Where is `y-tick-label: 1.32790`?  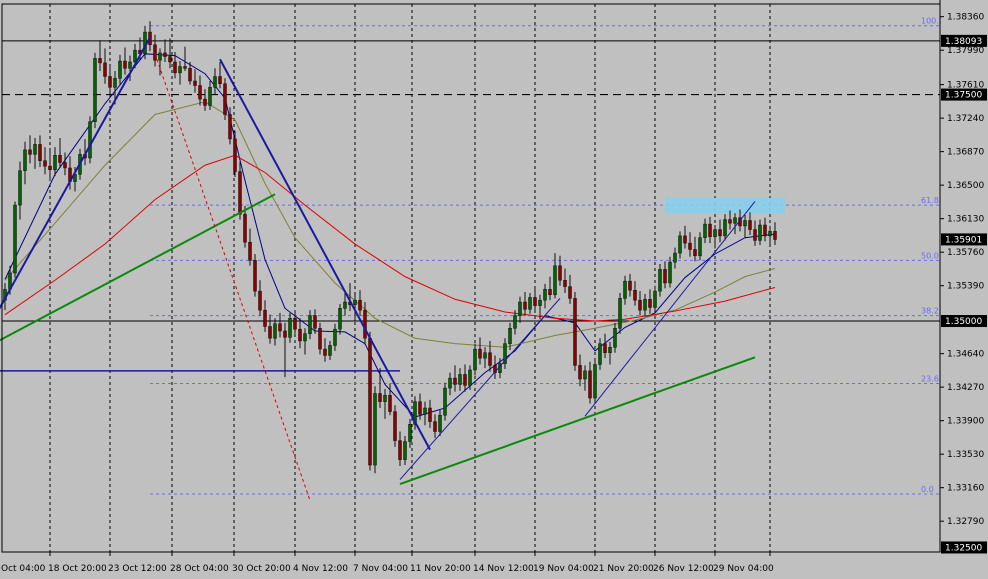 y-tick-label: 1.32790 is located at coordinates (965, 522).